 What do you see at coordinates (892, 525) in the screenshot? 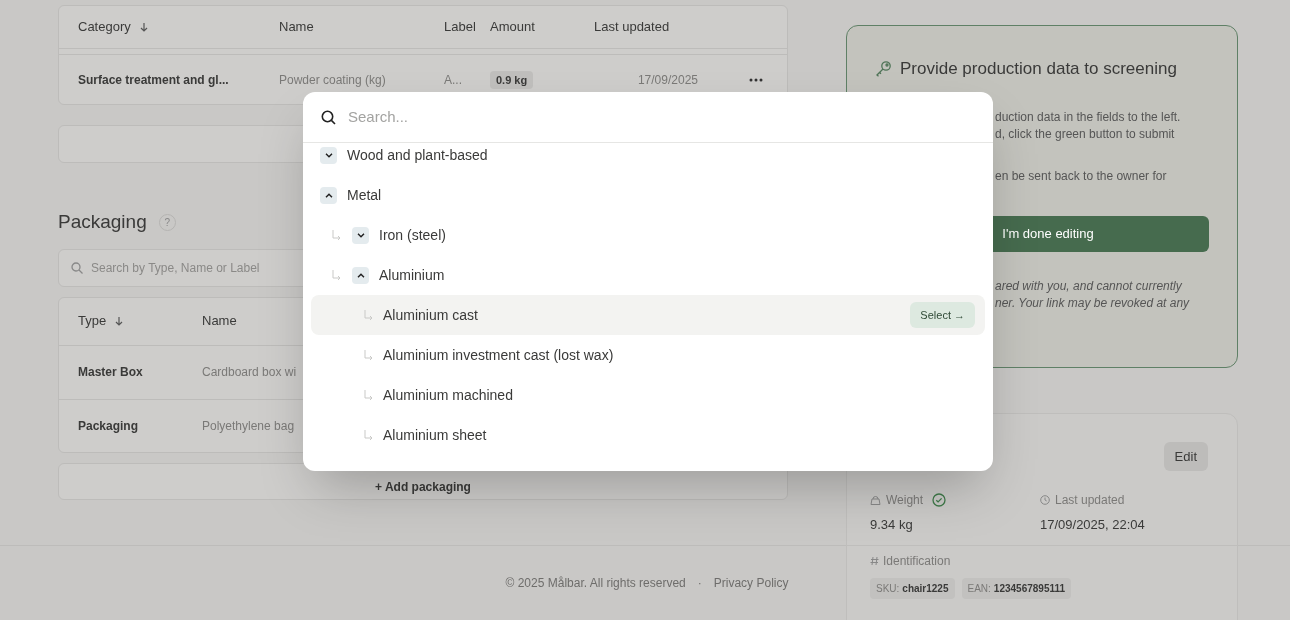
I see `field-value: 9.34 kg` at bounding box center [892, 525].